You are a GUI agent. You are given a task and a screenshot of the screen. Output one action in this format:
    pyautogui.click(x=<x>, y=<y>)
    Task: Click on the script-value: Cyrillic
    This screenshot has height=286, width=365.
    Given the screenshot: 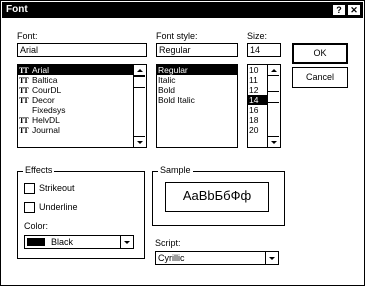 What is the action you would take?
    pyautogui.click(x=171, y=258)
    